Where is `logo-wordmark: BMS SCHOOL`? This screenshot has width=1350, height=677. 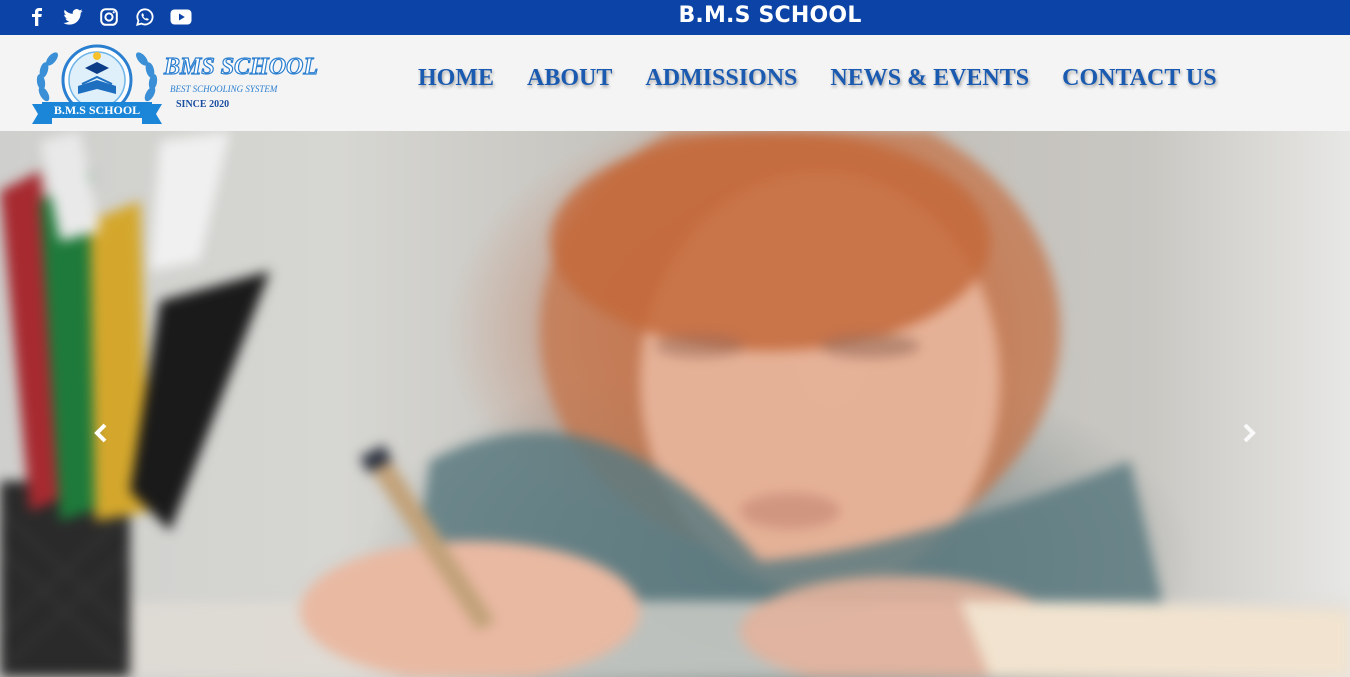
logo-wordmark: BMS SCHOOL is located at coordinates (240, 67).